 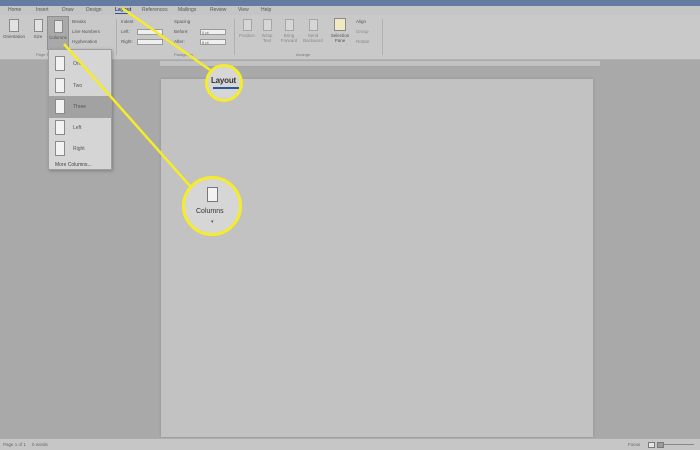 What do you see at coordinates (212, 206) in the screenshot?
I see `columns-button-magnifier: Columns ▾` at bounding box center [212, 206].